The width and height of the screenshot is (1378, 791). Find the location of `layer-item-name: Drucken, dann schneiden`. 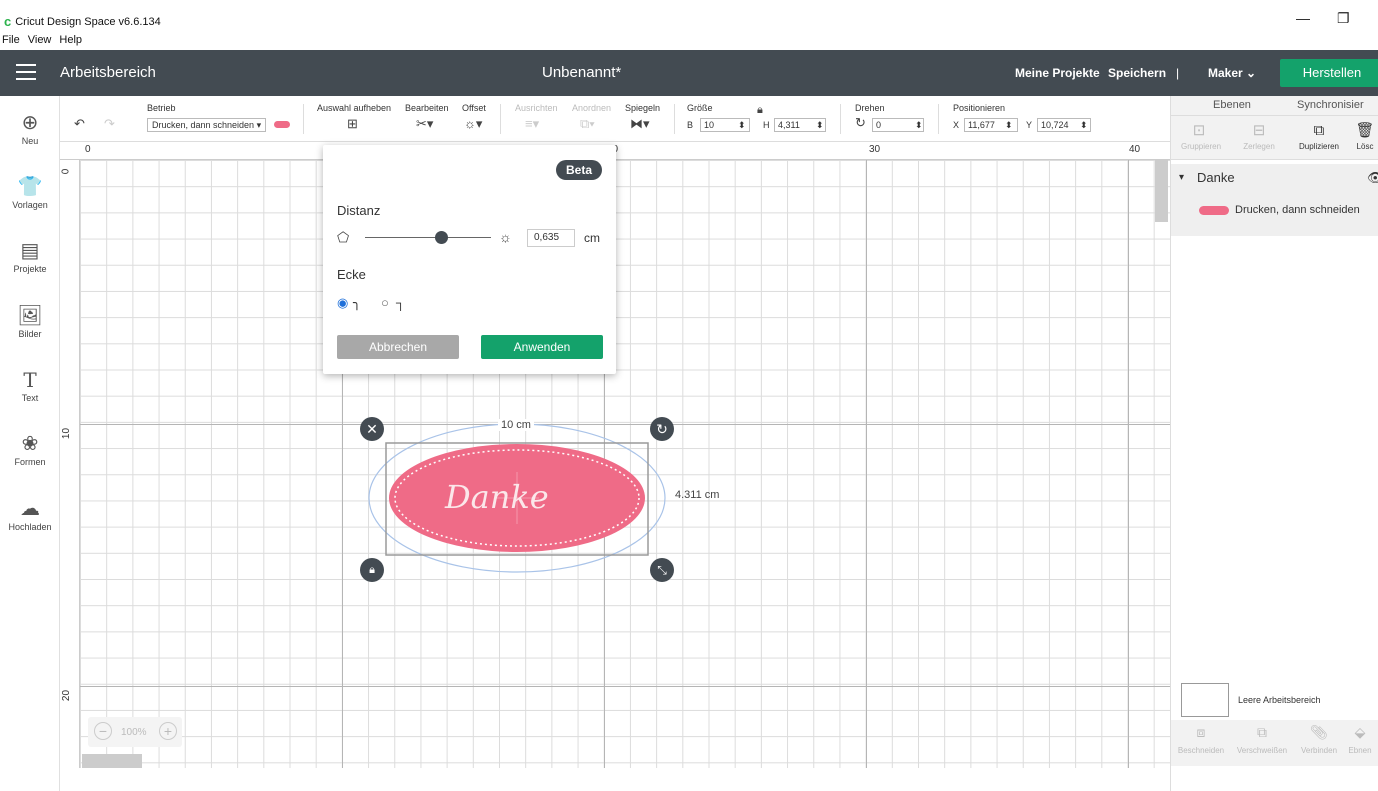

layer-item-name: Drucken, dann schneiden is located at coordinates (1297, 210).